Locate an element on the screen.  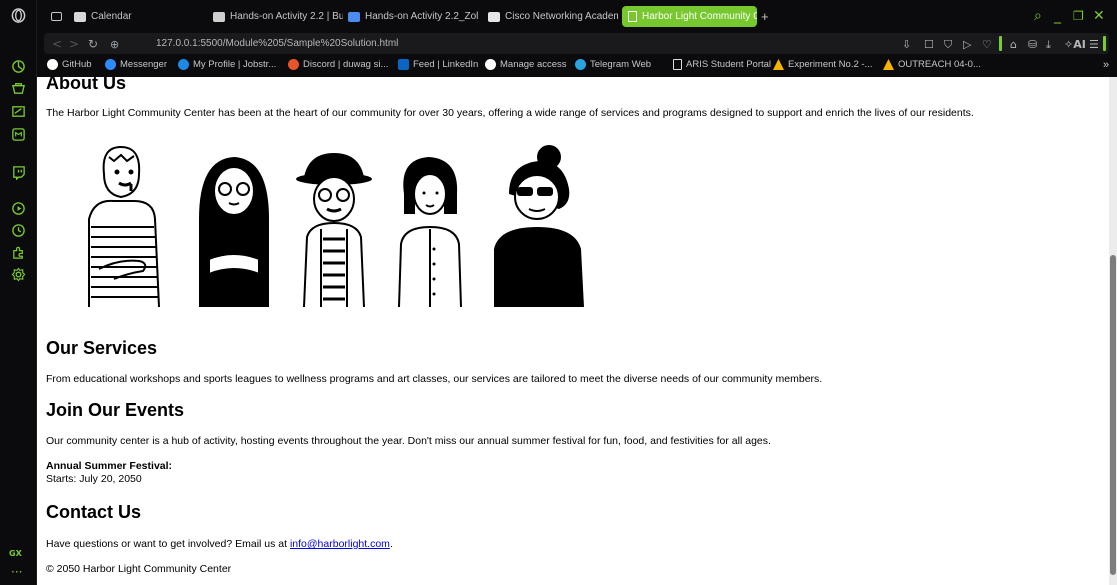
wallet-button-icon: ⛁ is located at coordinates (1032, 44).